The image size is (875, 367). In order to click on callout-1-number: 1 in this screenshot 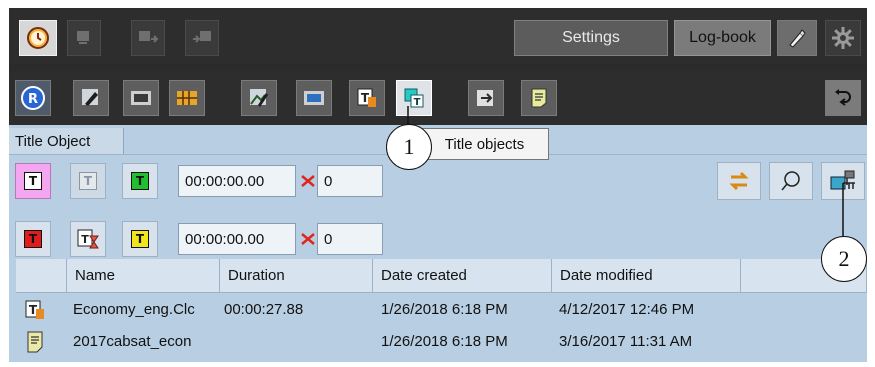, I will do `click(409, 146)`.